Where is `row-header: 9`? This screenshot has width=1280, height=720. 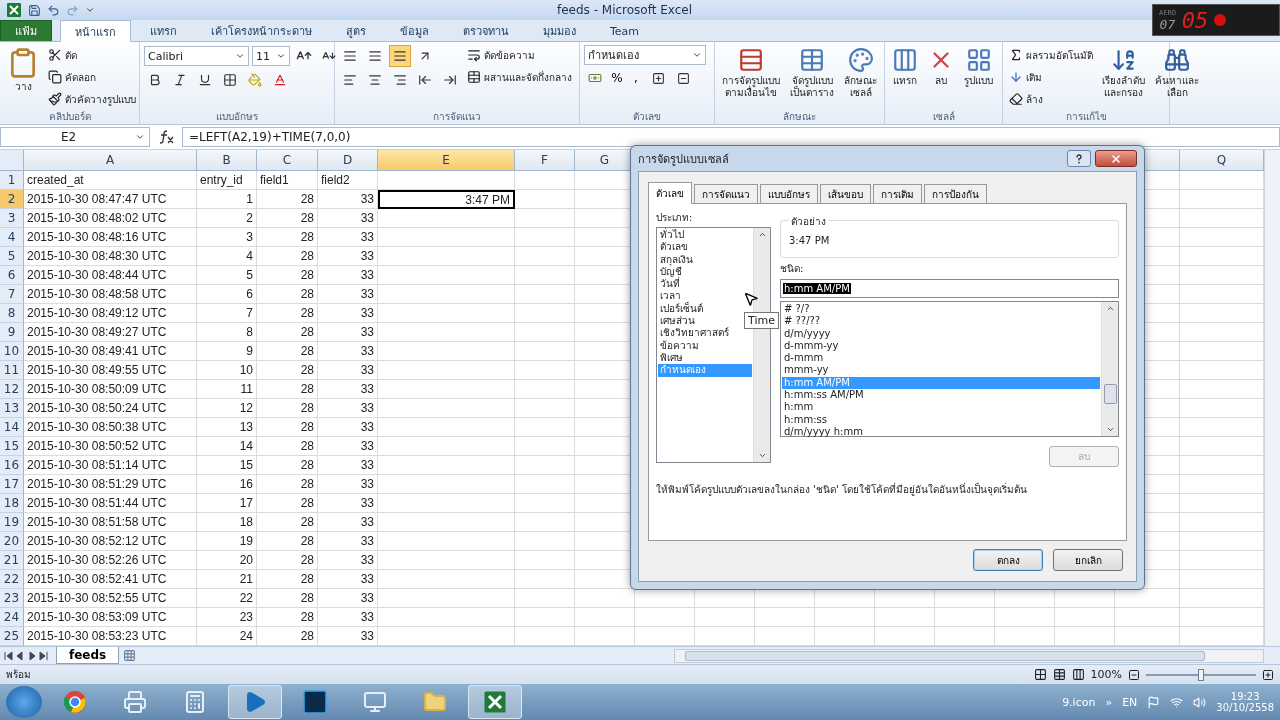
row-header: 9 is located at coordinates (12, 332).